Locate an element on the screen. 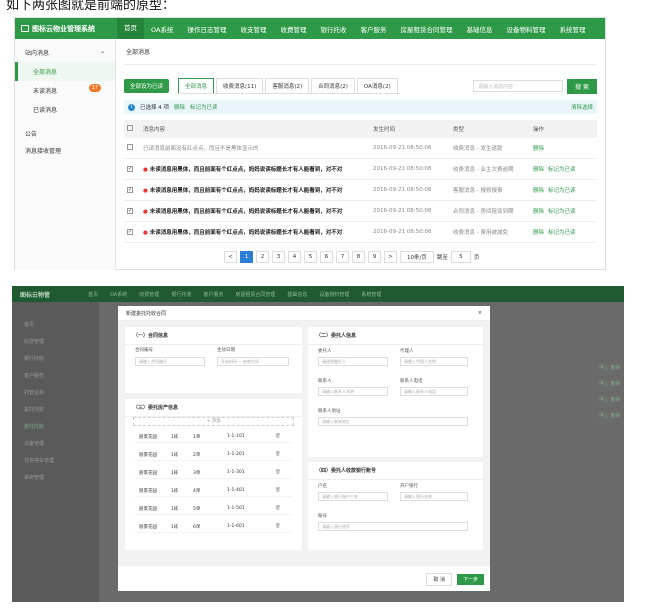  sidebar-item: 收费管理 is located at coordinates (55, 341).